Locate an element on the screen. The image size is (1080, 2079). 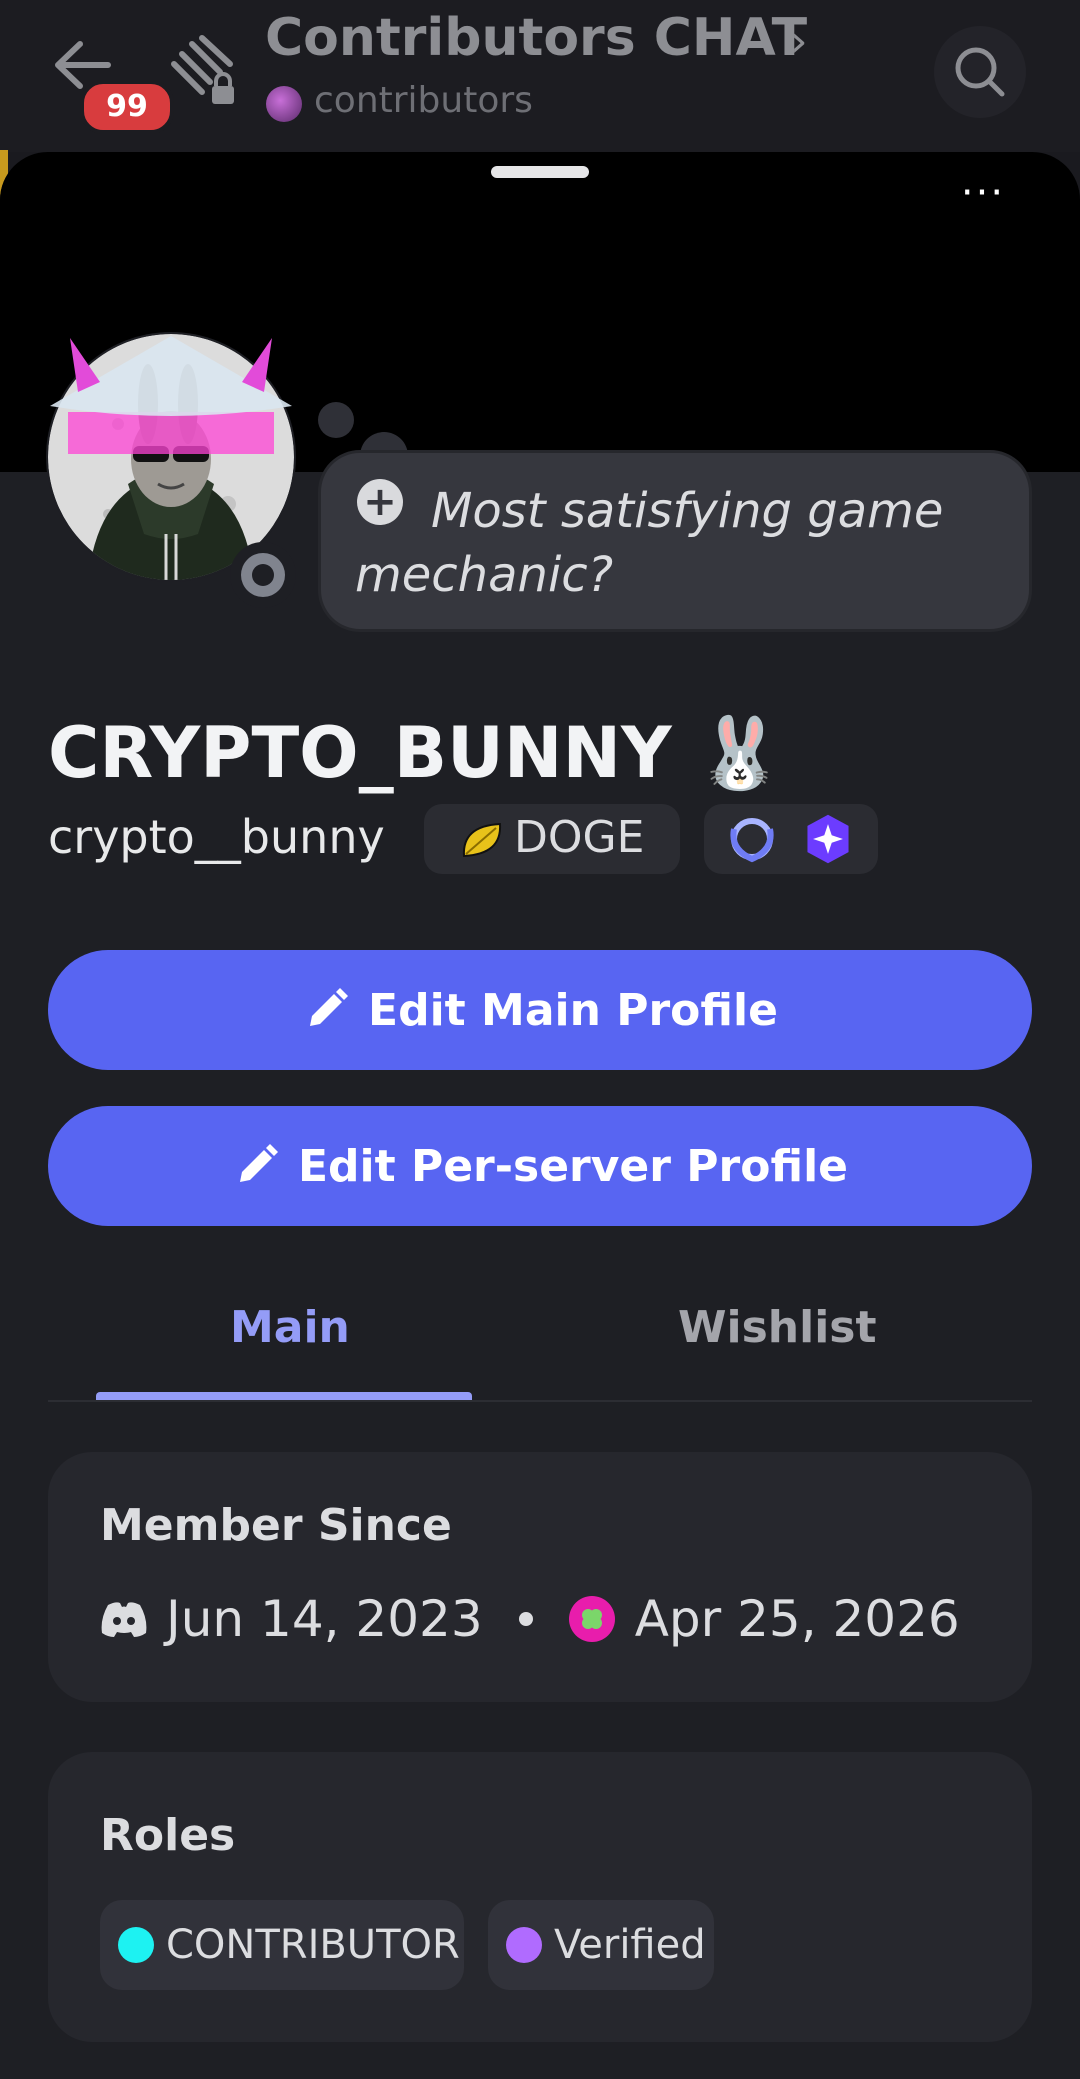
thought-bubble-dot is located at coordinates (336, 420).